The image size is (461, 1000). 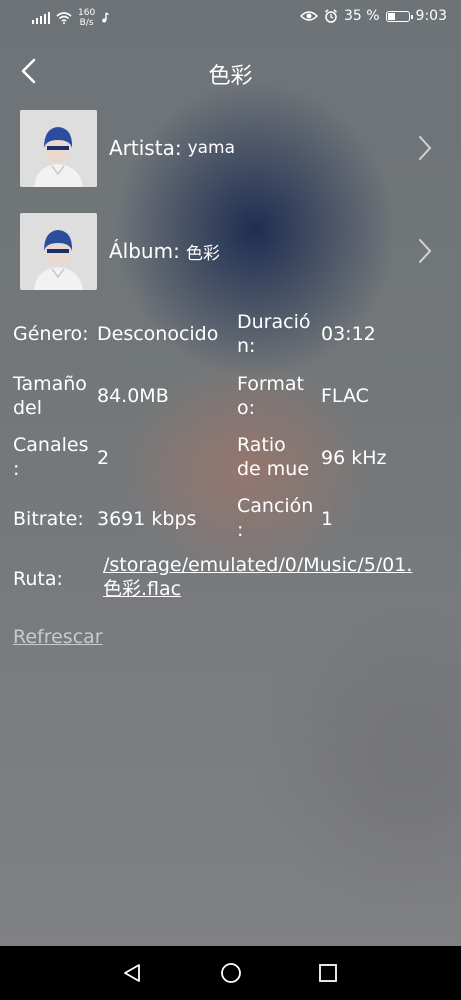 I want to click on bitrate-value: 3691 kbps, so click(x=147, y=519).